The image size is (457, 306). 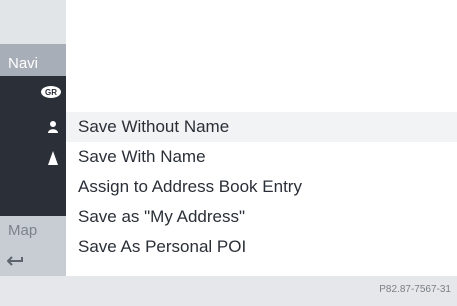 What do you see at coordinates (261, 247) in the screenshot?
I see `menu-item-save-personal-poi: Save As Personal POI` at bounding box center [261, 247].